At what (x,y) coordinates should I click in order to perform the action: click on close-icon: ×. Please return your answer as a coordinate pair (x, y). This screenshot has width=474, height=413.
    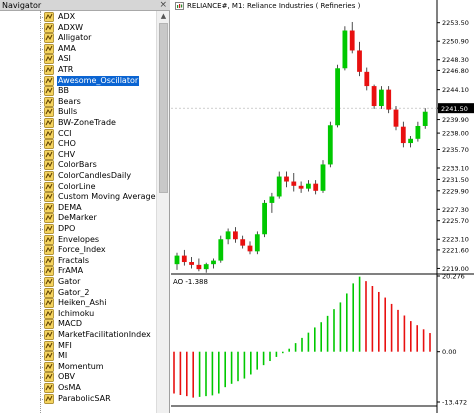
    Looking at the image, I should click on (163, 5).